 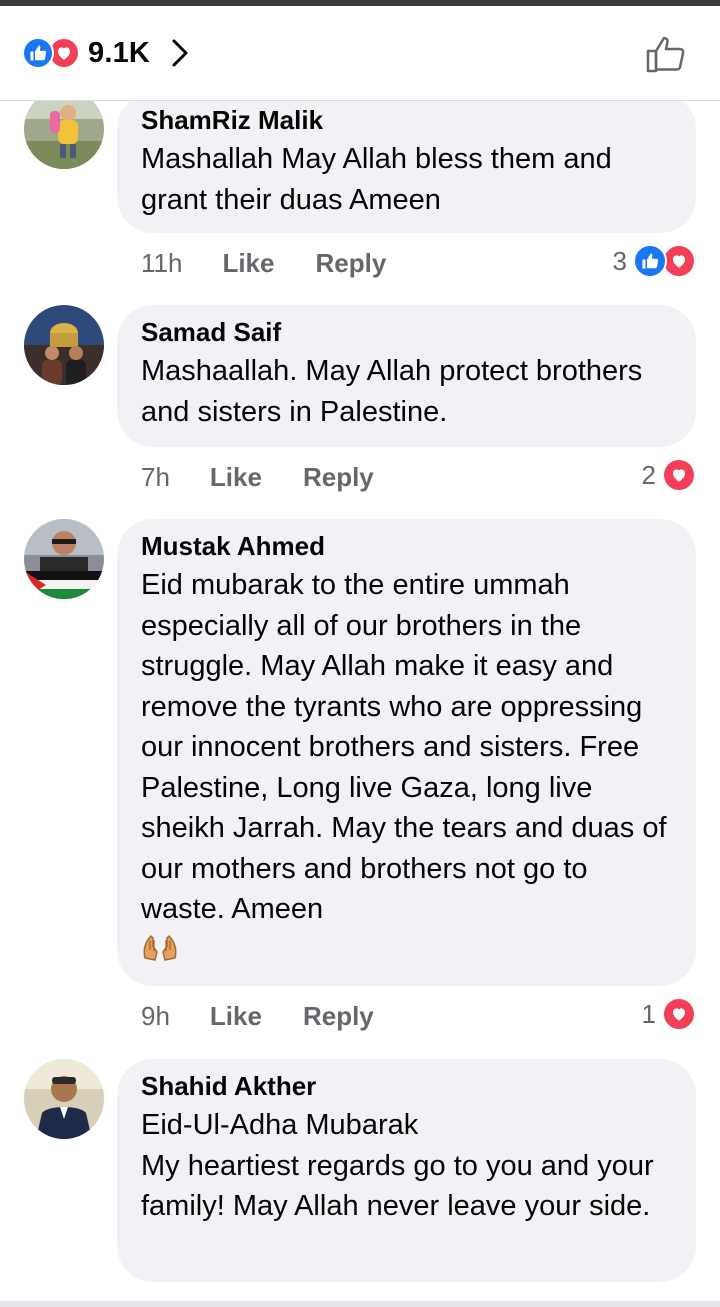 I want to click on reaction-count: 9.1K, so click(x=119, y=52).